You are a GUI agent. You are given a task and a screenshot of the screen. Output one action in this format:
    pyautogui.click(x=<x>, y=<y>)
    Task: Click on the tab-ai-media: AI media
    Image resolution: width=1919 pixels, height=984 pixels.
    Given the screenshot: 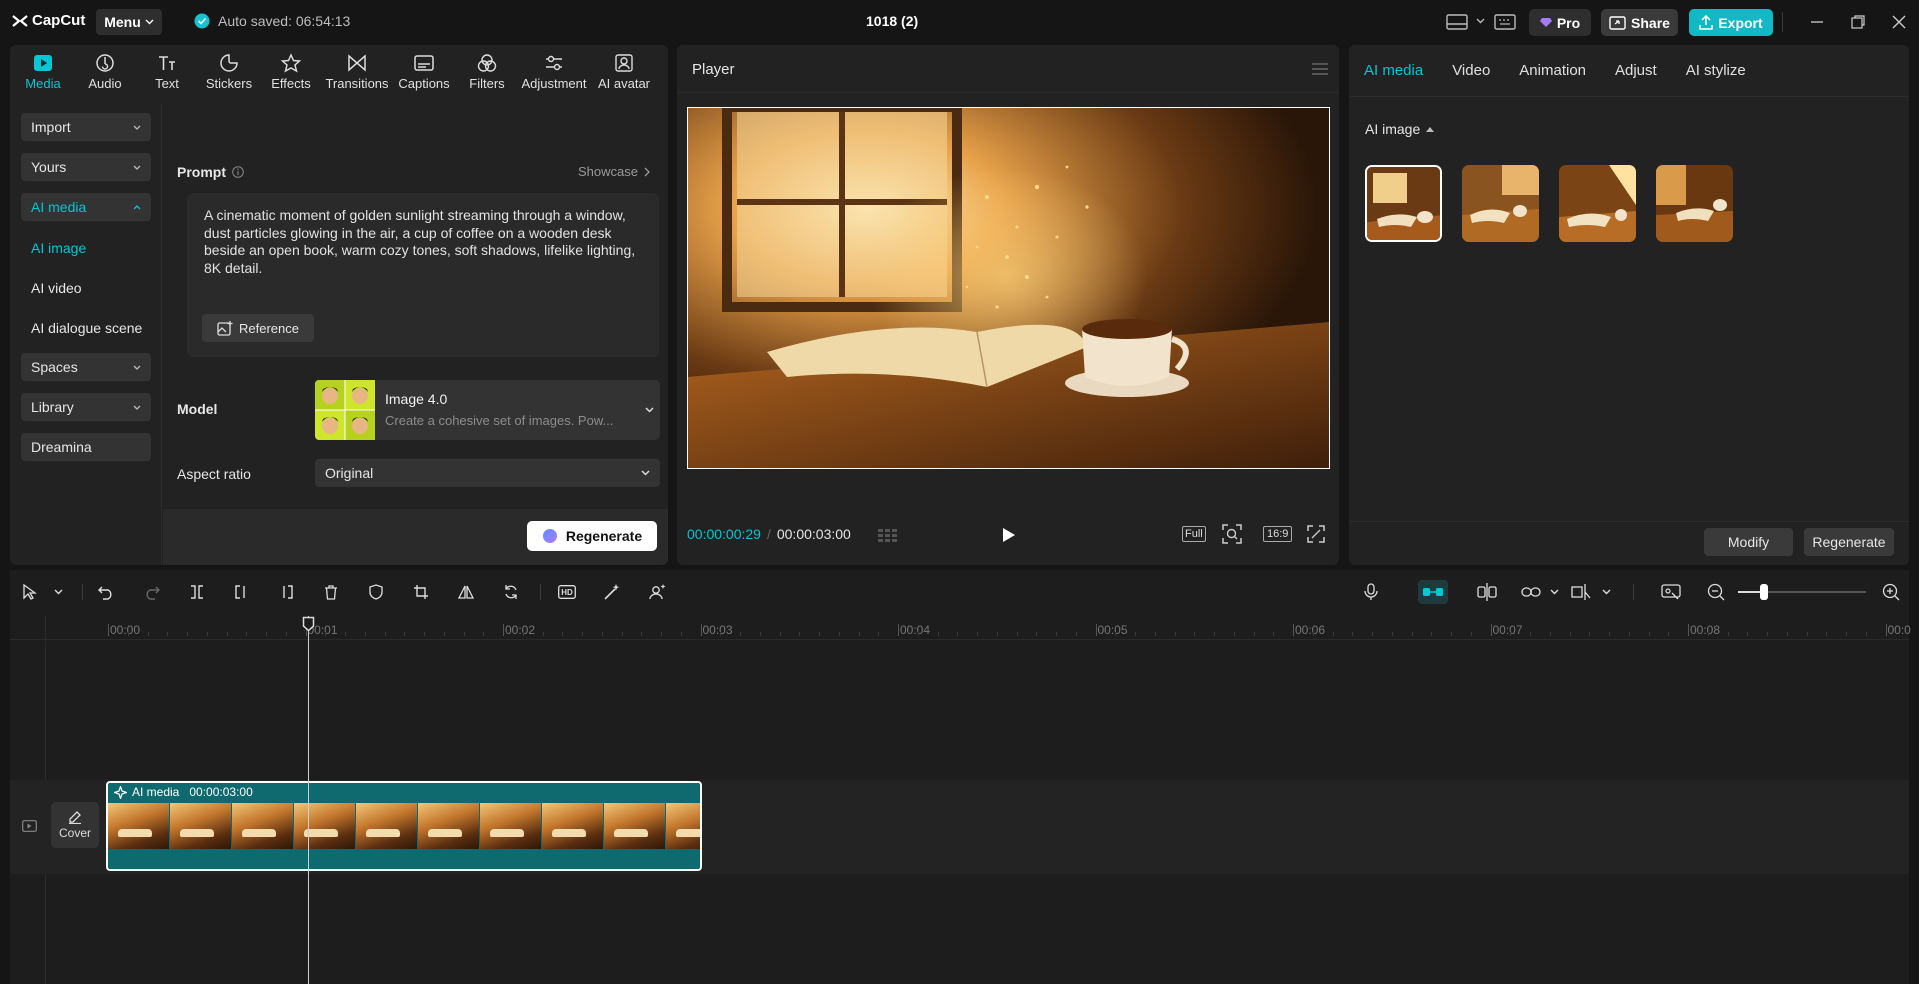 What is the action you would take?
    pyautogui.click(x=1393, y=70)
    